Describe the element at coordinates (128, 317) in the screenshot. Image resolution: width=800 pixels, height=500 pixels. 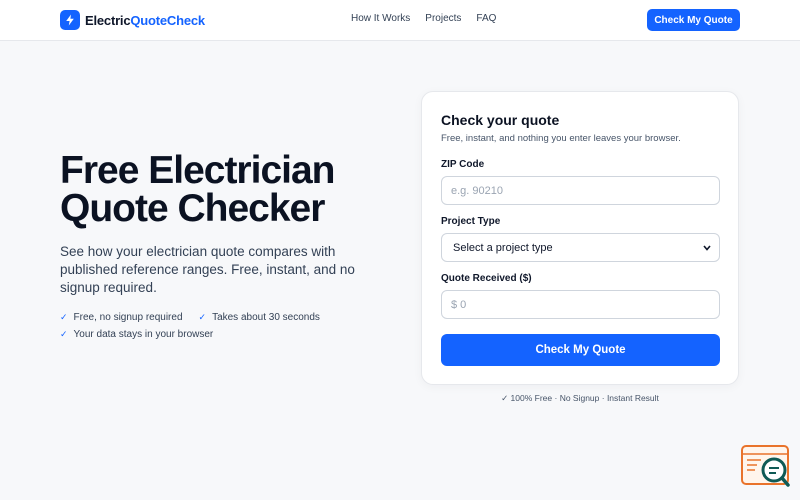
I see `benefit-text: Free, no signup required` at that location.